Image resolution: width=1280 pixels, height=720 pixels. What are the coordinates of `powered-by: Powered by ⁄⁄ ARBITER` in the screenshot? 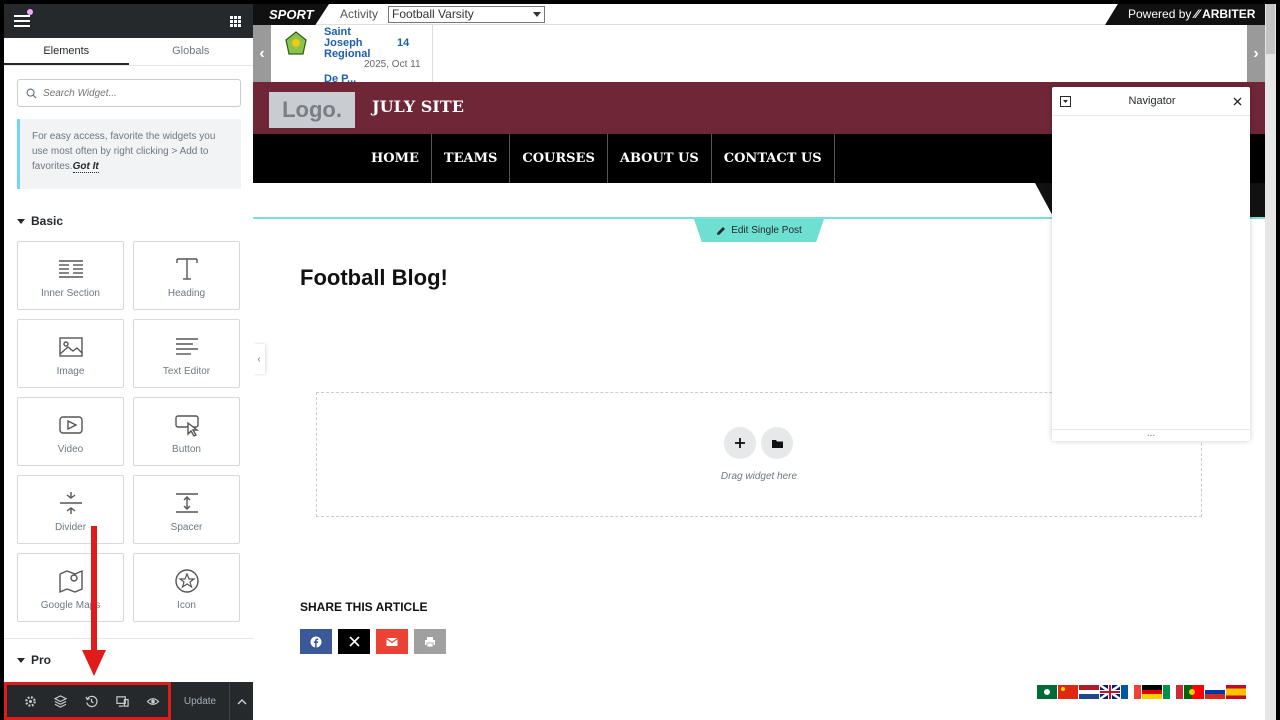 It's located at (1185, 14).